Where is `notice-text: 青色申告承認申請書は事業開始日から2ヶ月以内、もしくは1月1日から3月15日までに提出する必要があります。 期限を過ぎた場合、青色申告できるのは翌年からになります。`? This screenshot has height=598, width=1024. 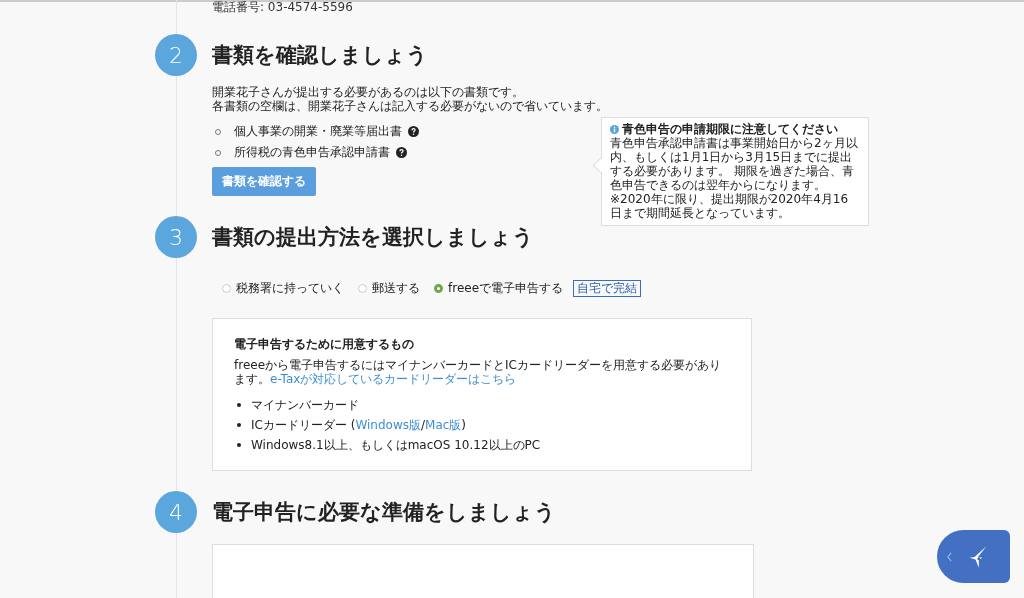 notice-text: 青色申告承認申請書は事業開始日から2ヶ月以内、もしくは1月1日から3月15日までに提出する必要があります。 期限を過ぎた場合、青色申告できるのは翌年からになります。 is located at coordinates (734, 164).